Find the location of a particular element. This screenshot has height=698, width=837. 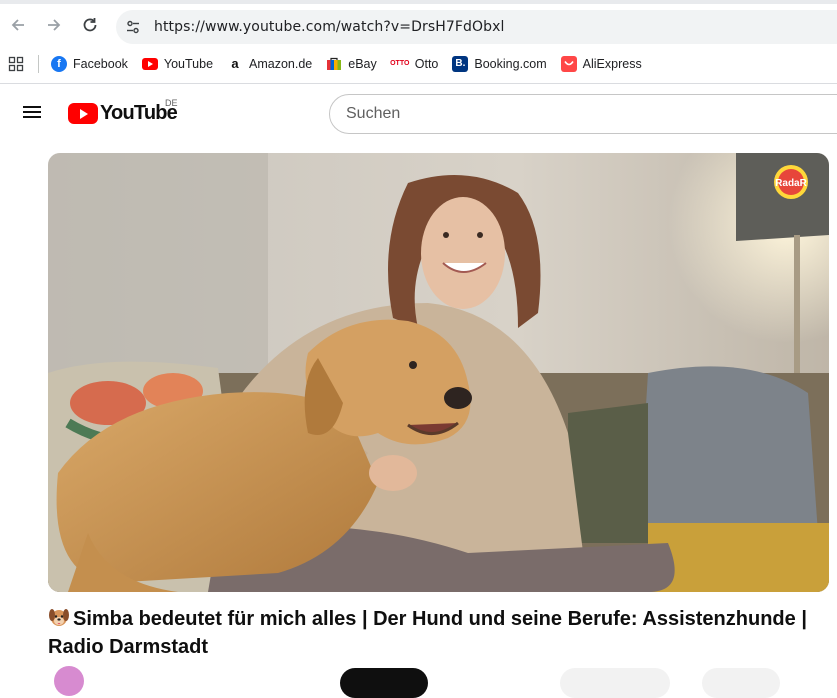

search-box is located at coordinates (583, 114).